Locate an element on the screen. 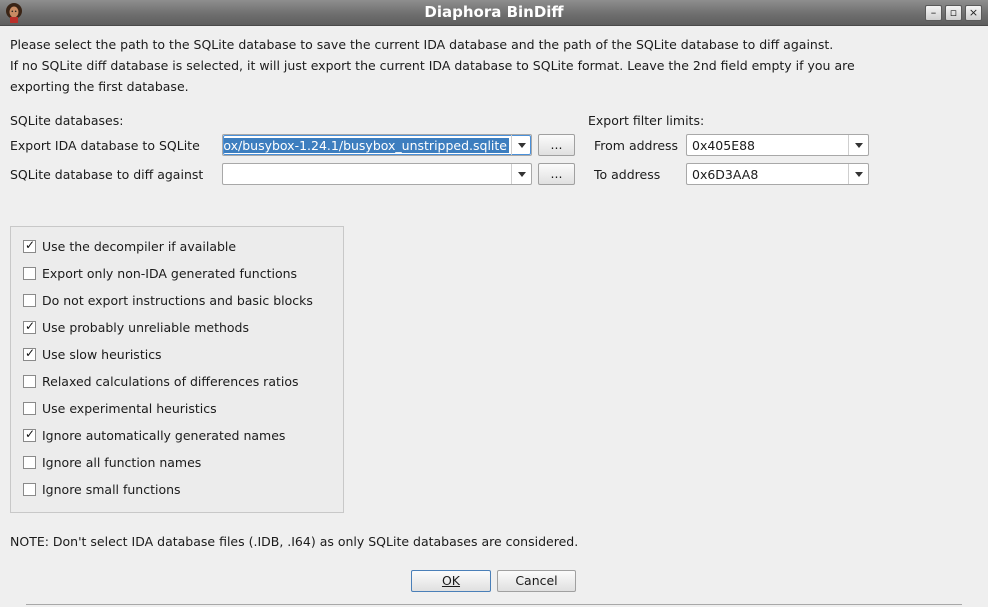 This screenshot has width=988, height=607. option-label: Ignore small functions is located at coordinates (111, 489).